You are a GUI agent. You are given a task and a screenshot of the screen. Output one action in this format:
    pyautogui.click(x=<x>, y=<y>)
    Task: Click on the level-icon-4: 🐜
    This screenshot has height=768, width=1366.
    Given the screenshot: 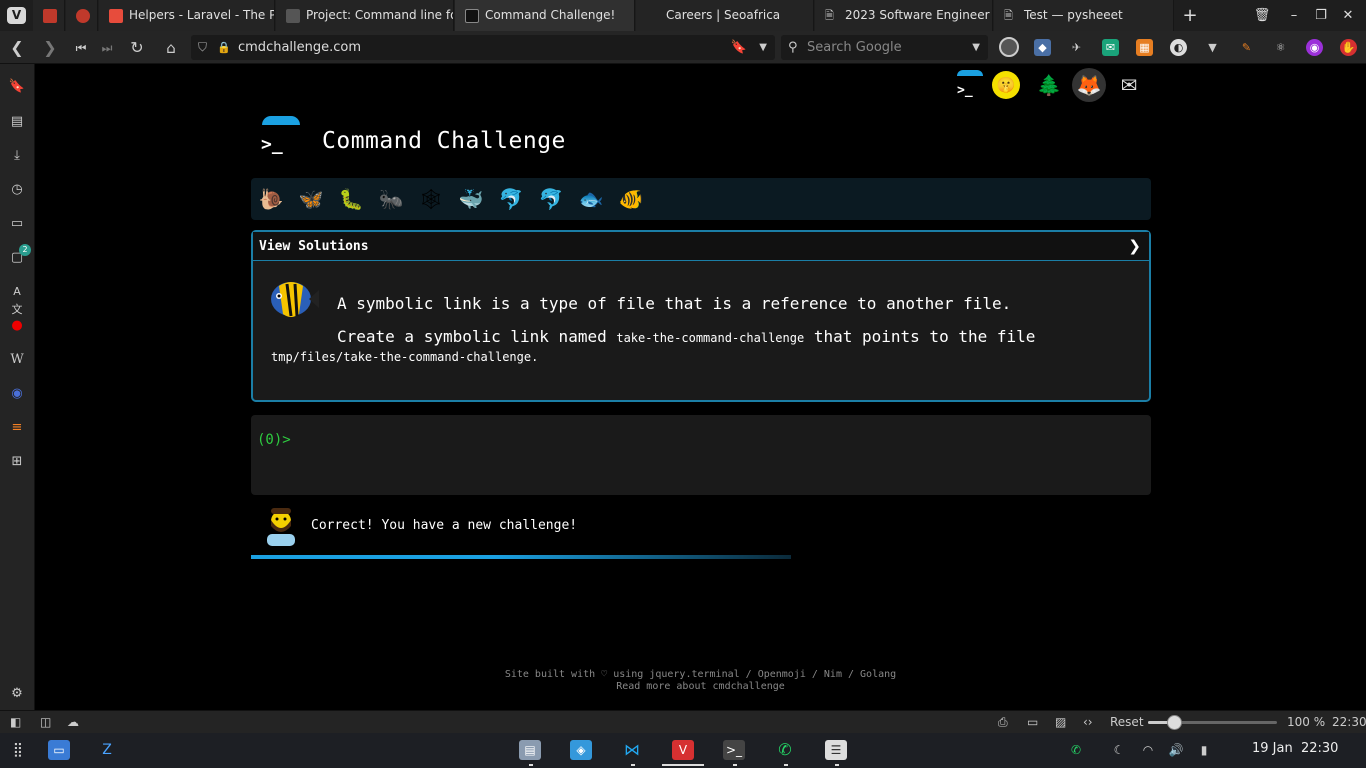 What is the action you would take?
    pyautogui.click(x=391, y=199)
    